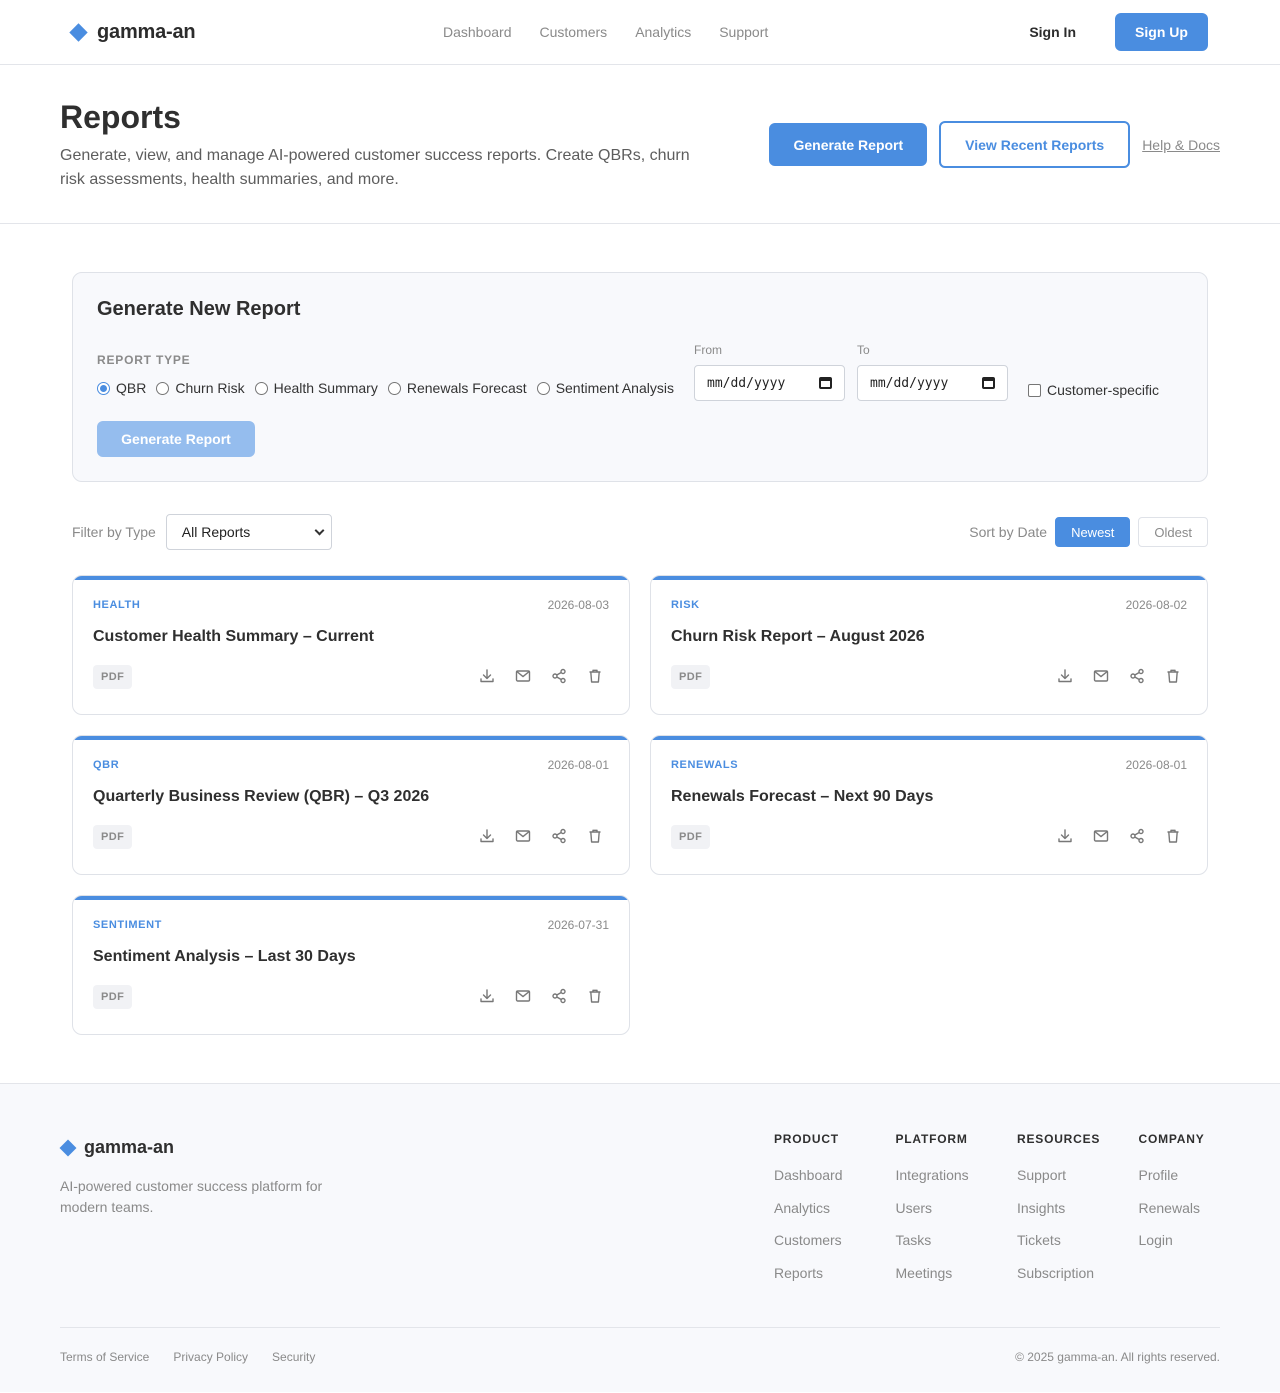 The width and height of the screenshot is (1280, 1393). Describe the element at coordinates (1200, 1175) in the screenshot. I see `footer-link: Profile` at that location.